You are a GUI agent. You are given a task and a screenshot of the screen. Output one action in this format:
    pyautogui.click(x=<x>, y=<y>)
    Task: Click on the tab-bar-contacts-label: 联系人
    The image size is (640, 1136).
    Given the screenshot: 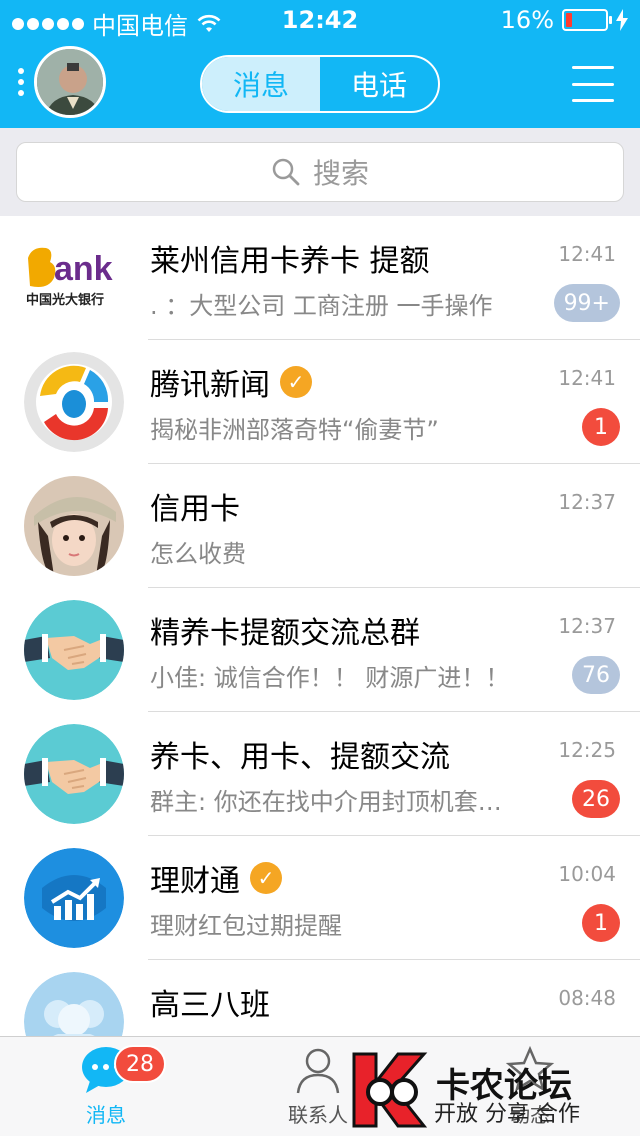 What is the action you would take?
    pyautogui.click(x=318, y=1115)
    